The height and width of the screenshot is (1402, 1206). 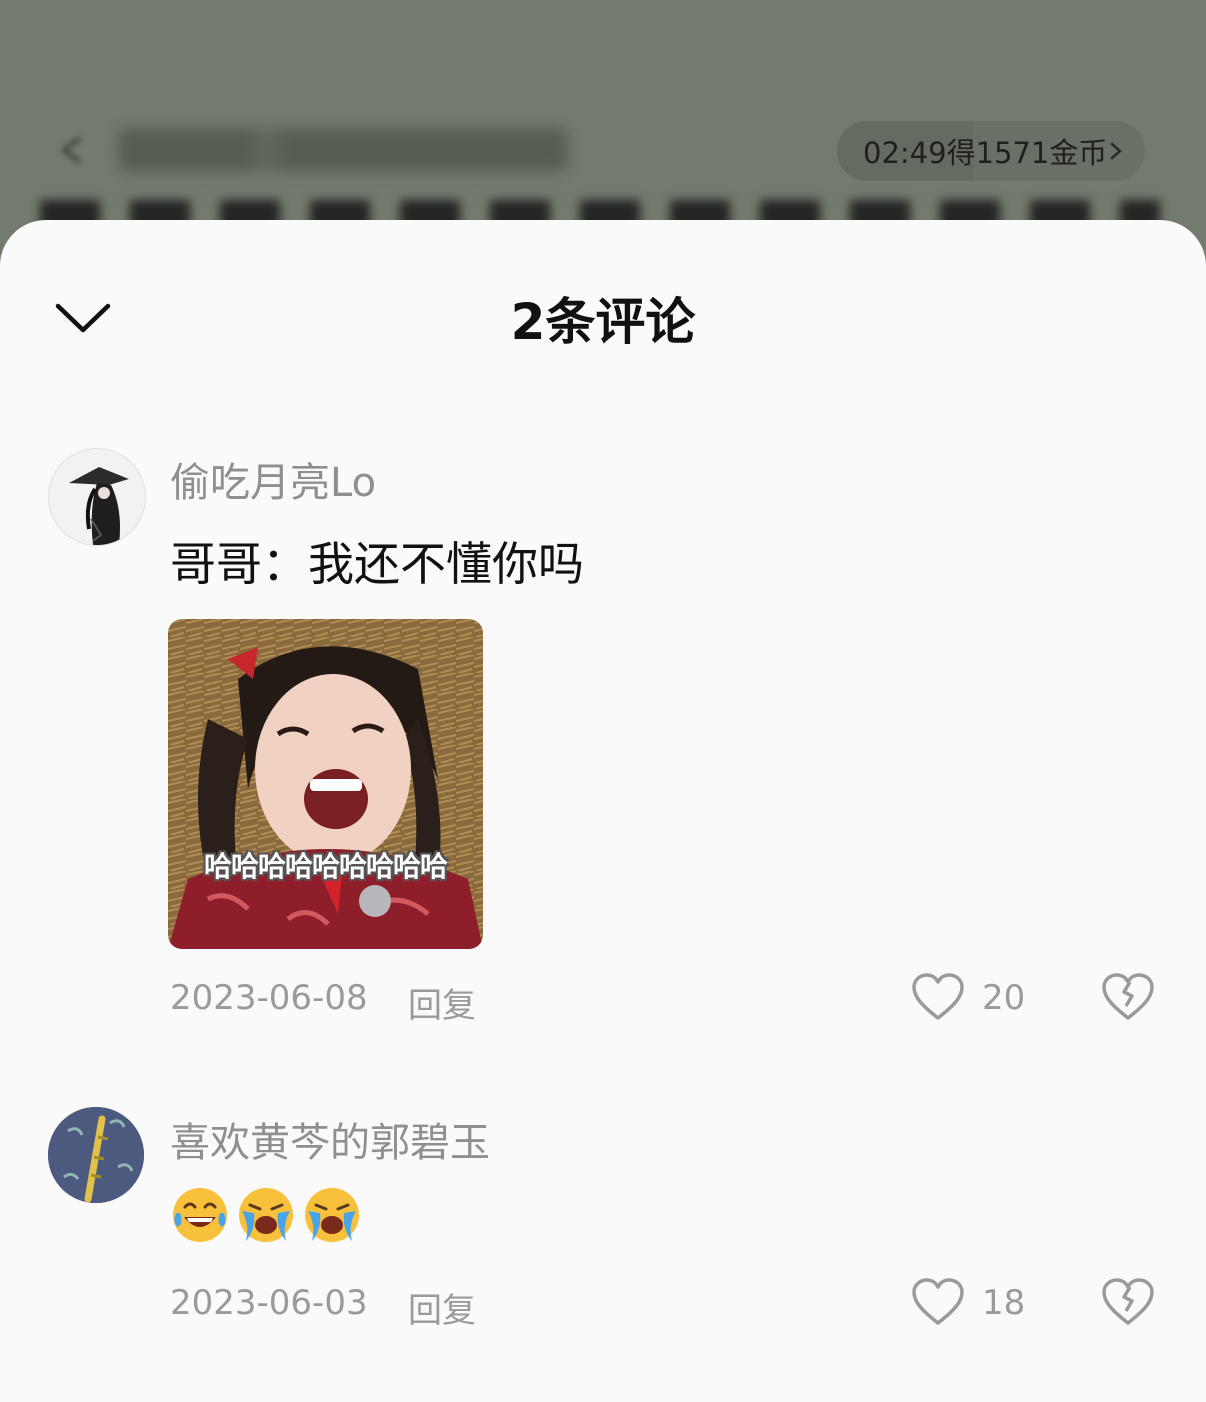 What do you see at coordinates (273, 479) in the screenshot?
I see `comment-username: 偷吃月亮Lo` at bounding box center [273, 479].